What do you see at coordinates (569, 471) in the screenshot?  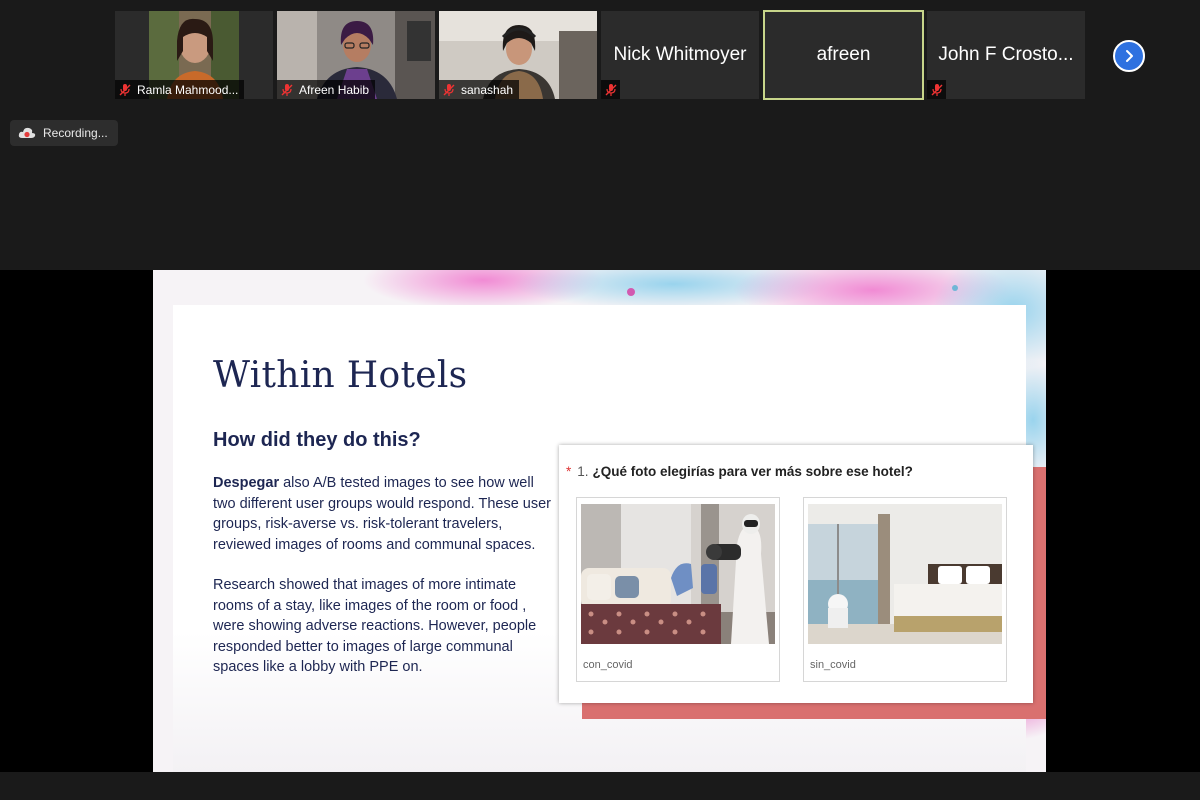 I see `required-asterisk: *` at bounding box center [569, 471].